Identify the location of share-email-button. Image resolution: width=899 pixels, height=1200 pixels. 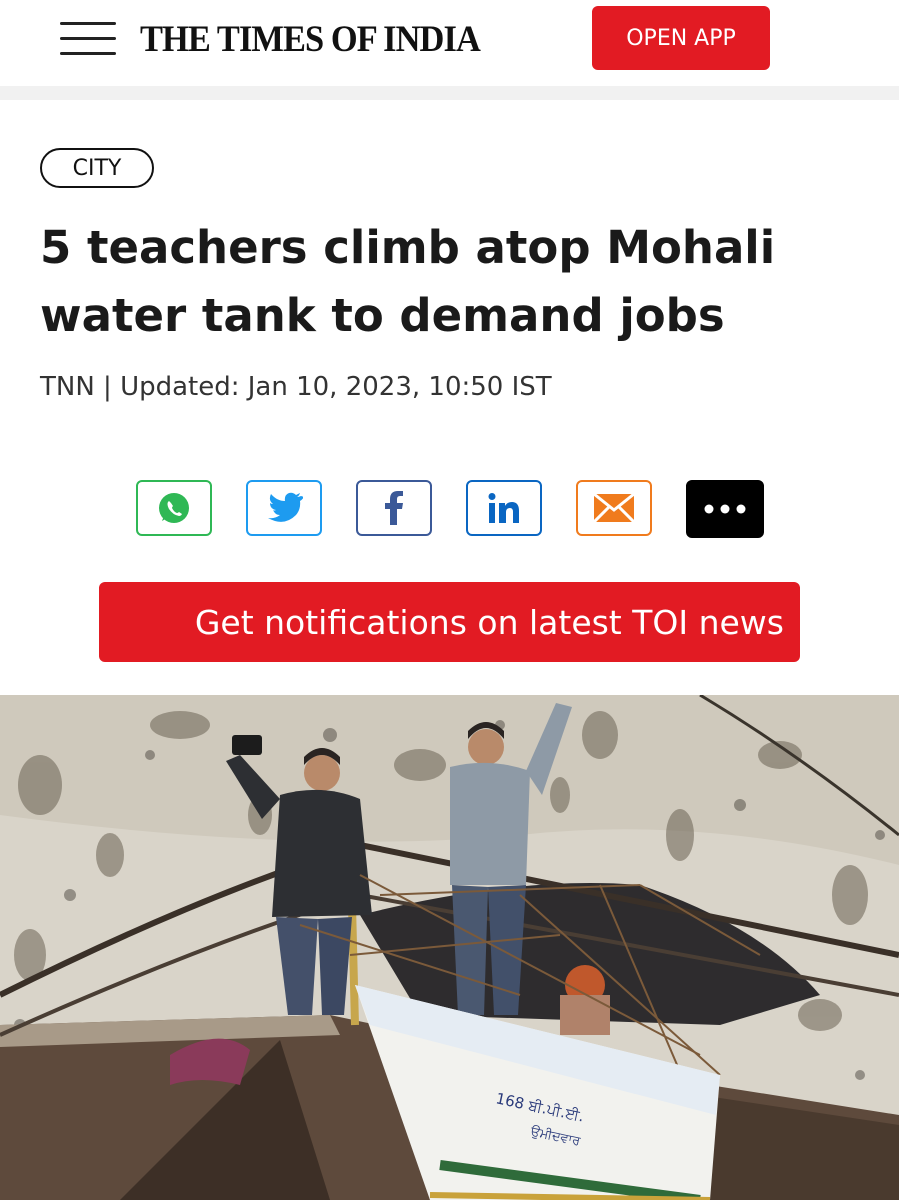
(614, 508).